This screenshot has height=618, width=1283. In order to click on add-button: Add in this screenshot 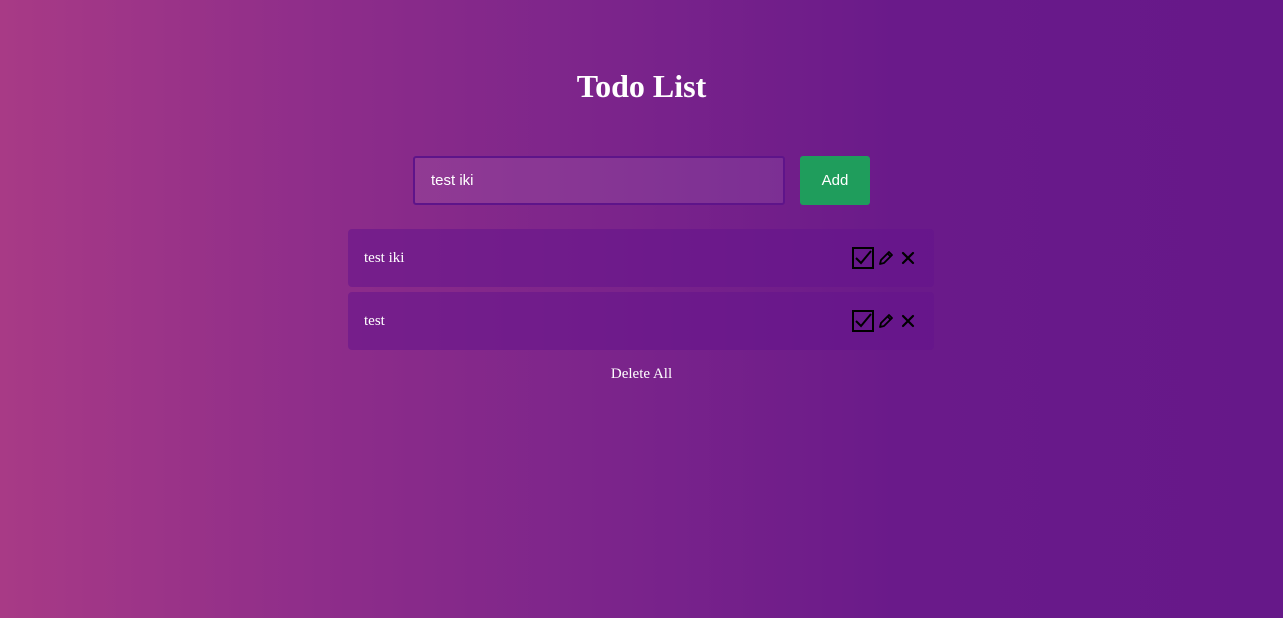, I will do `click(835, 180)`.